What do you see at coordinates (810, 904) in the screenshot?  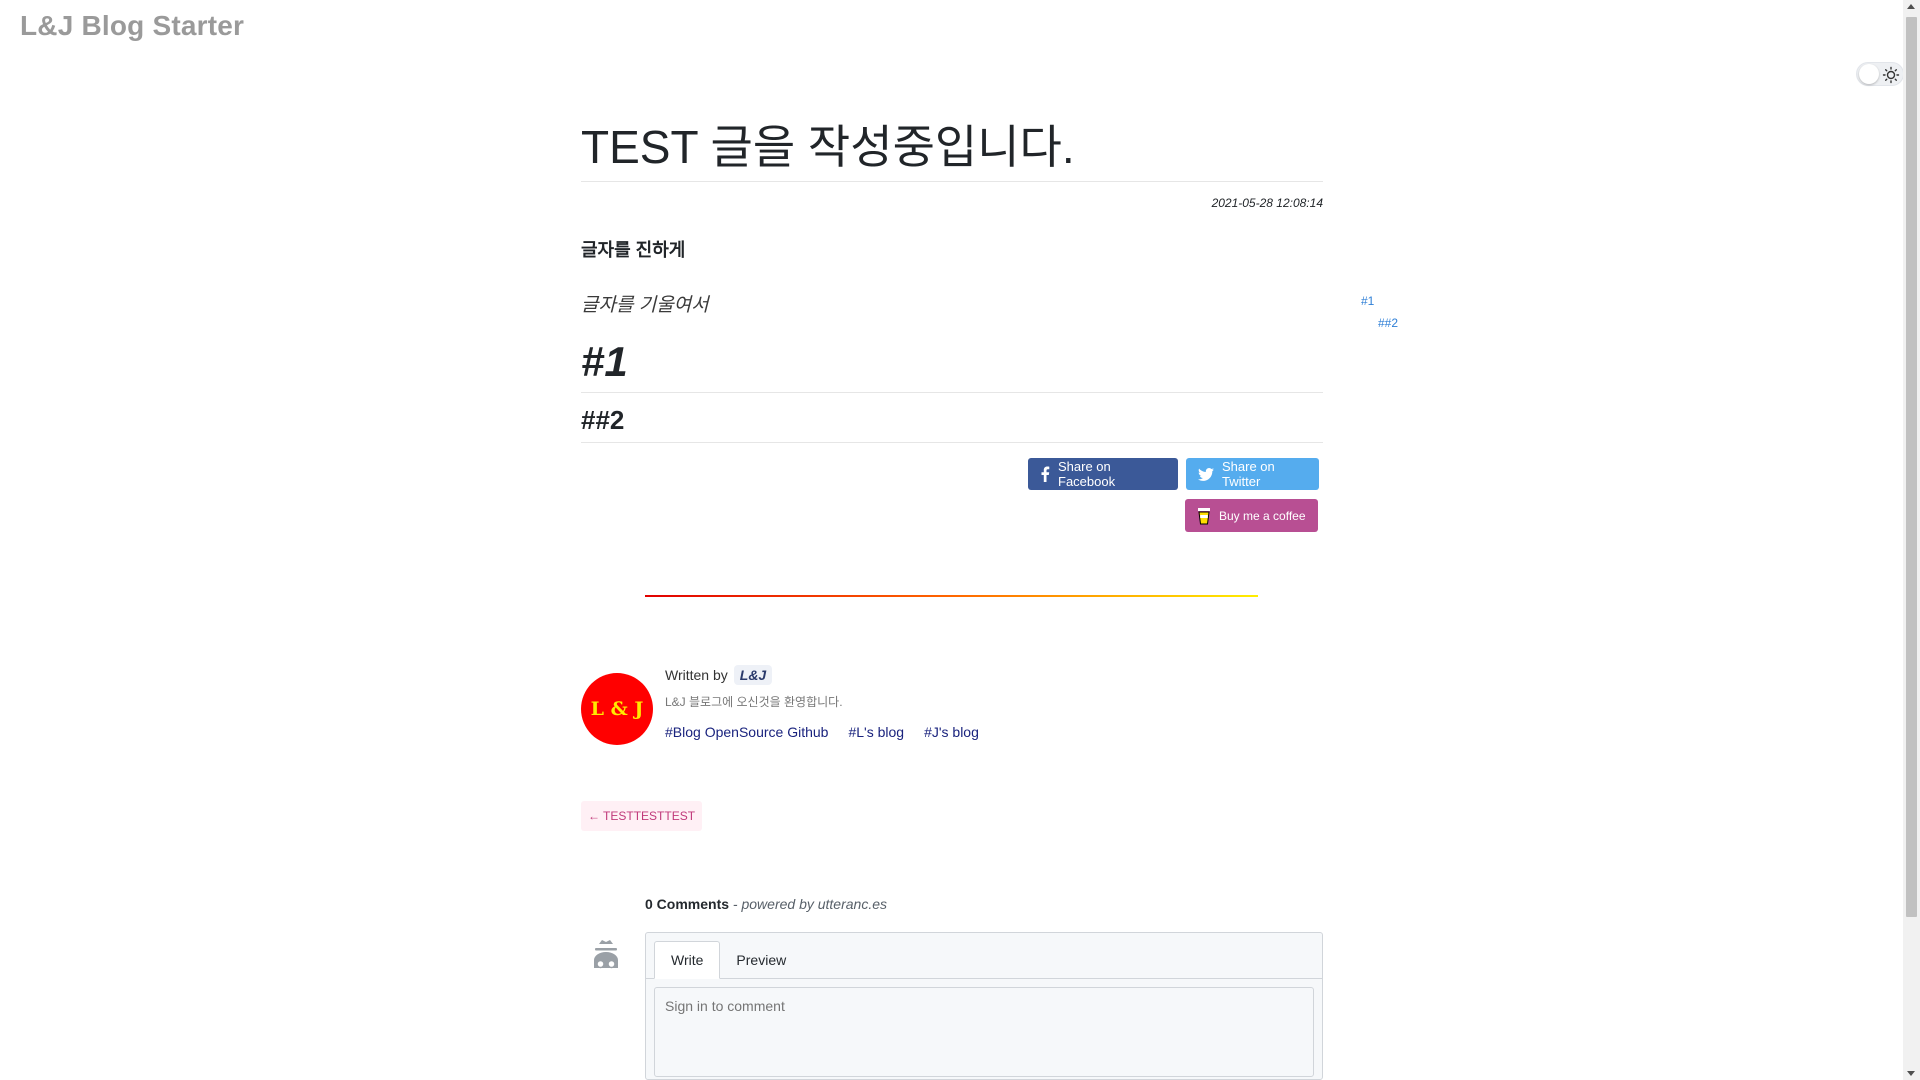 I see `comments-powered-by: - powered by utteranc.es` at bounding box center [810, 904].